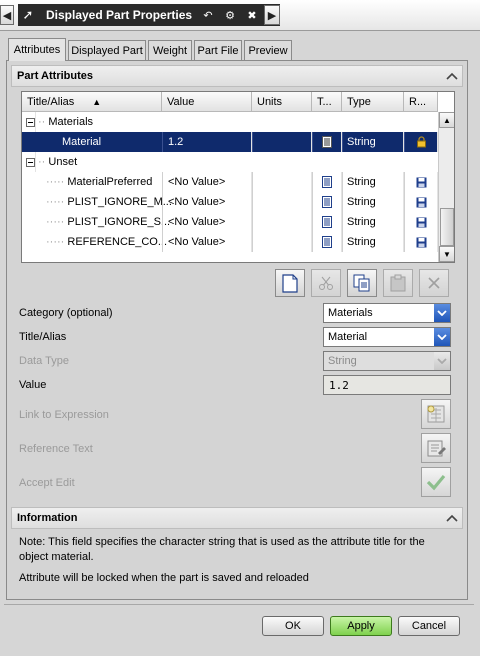 This screenshot has height=656, width=480. I want to click on copy-button, so click(362, 283).